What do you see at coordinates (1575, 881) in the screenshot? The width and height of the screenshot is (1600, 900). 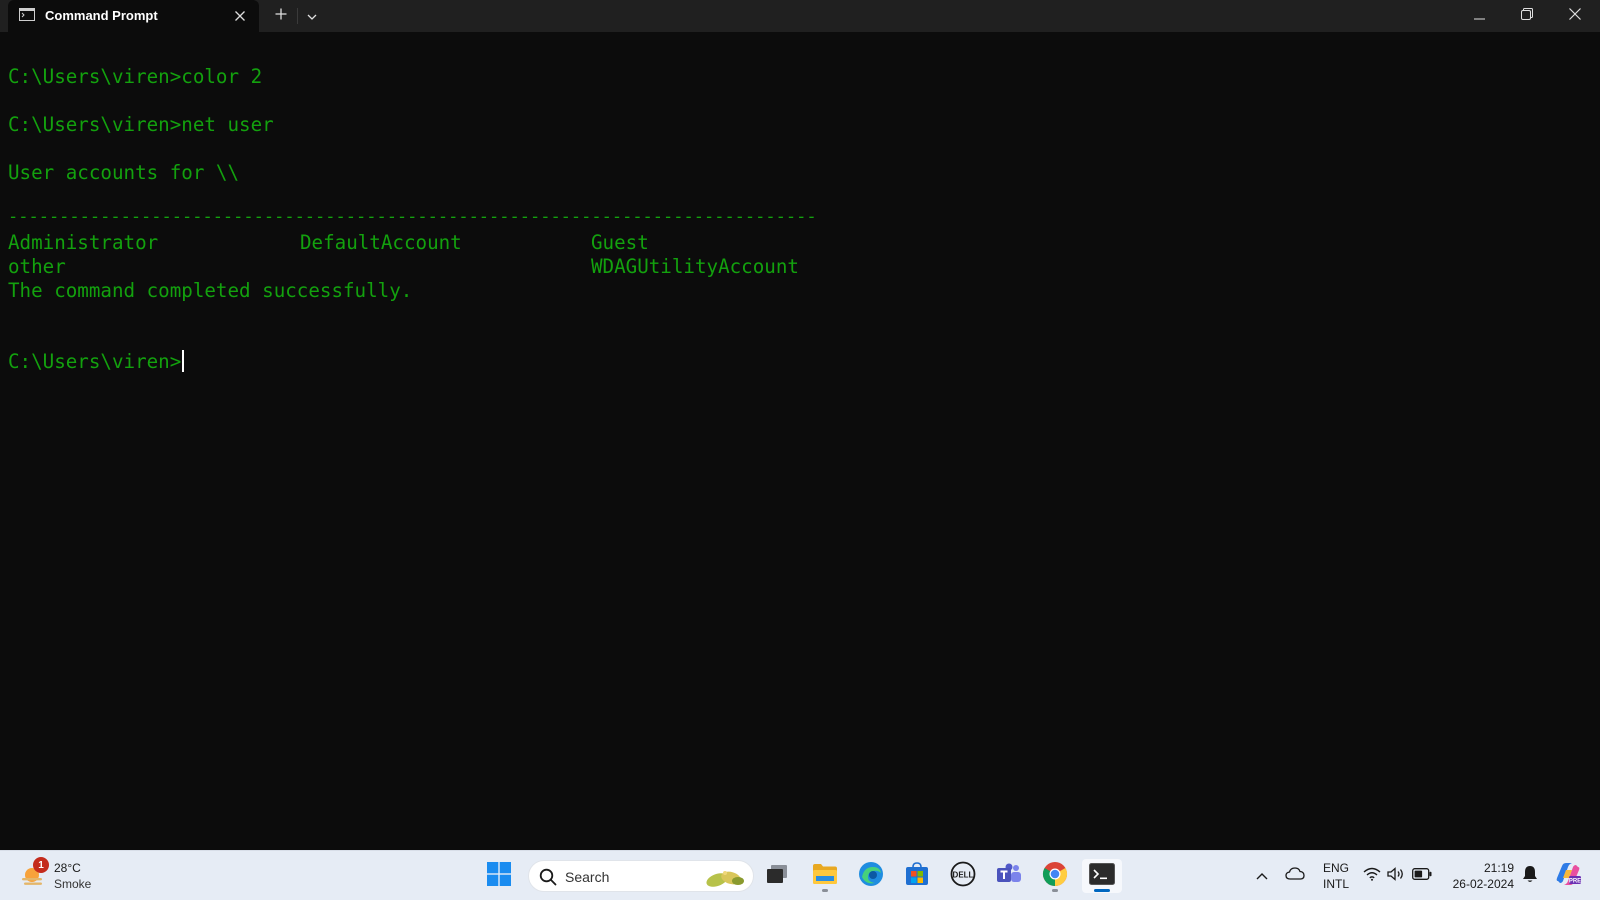 I see `svg-text: PRE` at bounding box center [1575, 881].